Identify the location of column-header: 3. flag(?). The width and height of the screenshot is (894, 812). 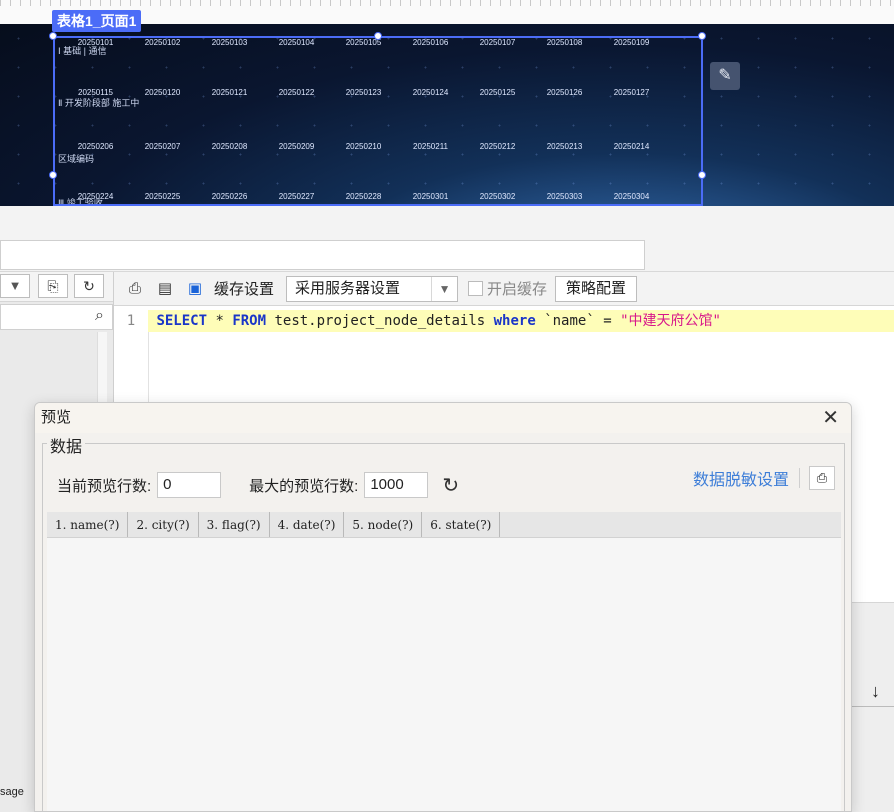
(234, 524).